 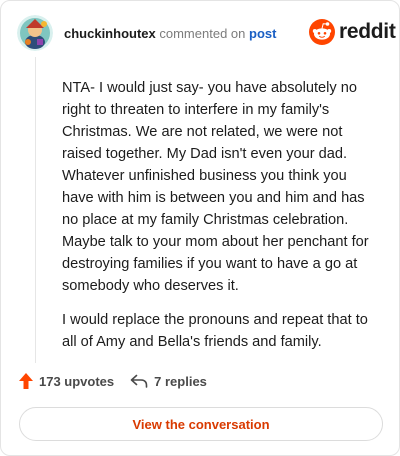 What do you see at coordinates (262, 33) in the screenshot?
I see `post-link: post` at bounding box center [262, 33].